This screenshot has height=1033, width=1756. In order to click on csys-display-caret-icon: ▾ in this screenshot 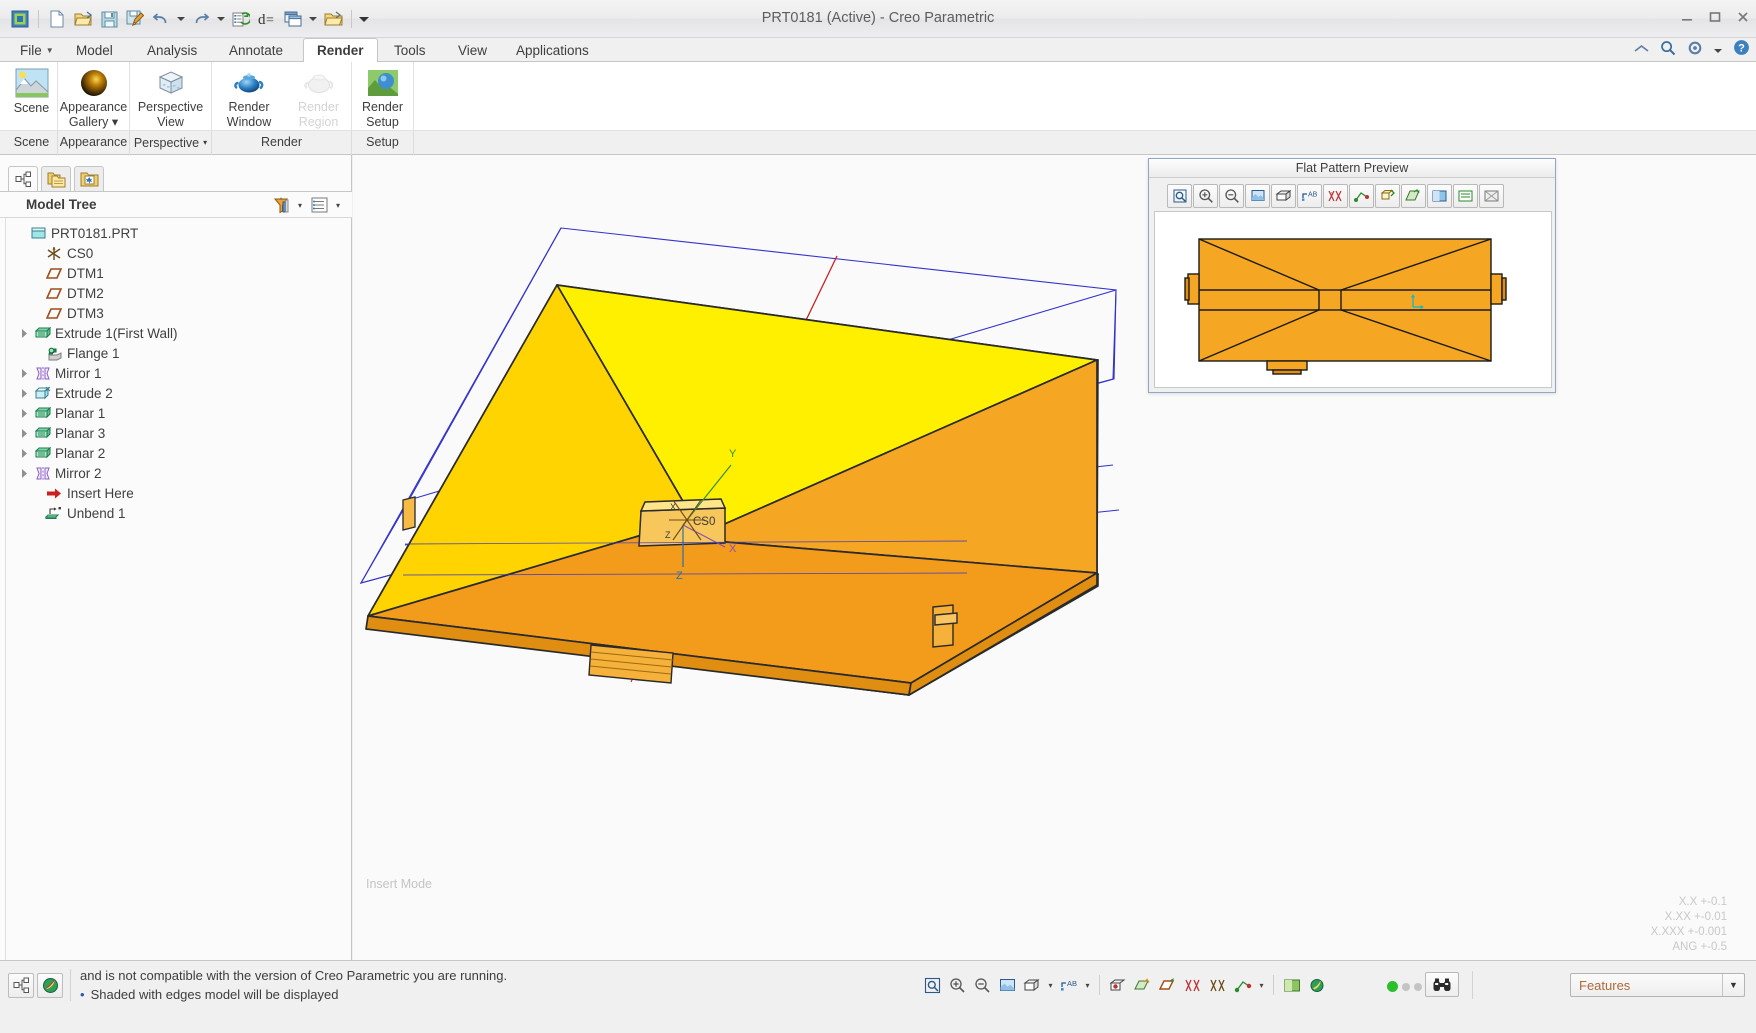, I will do `click(1261, 985)`.